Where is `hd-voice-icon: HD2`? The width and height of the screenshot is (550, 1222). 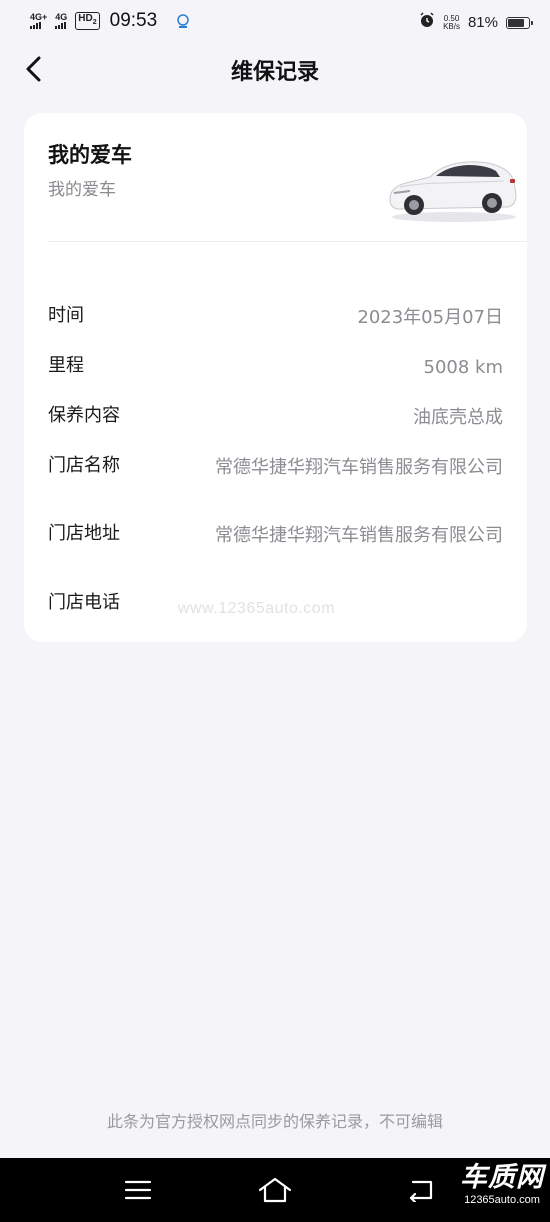
hd-voice-icon: HD2 is located at coordinates (87, 21).